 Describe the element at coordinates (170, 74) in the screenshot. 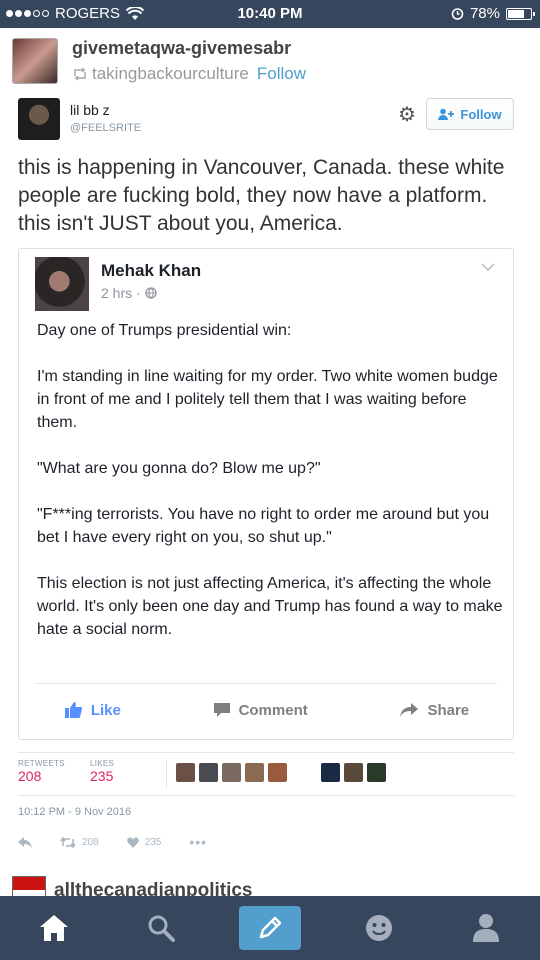

I see `reblog-source-name: takingbackourculture` at that location.